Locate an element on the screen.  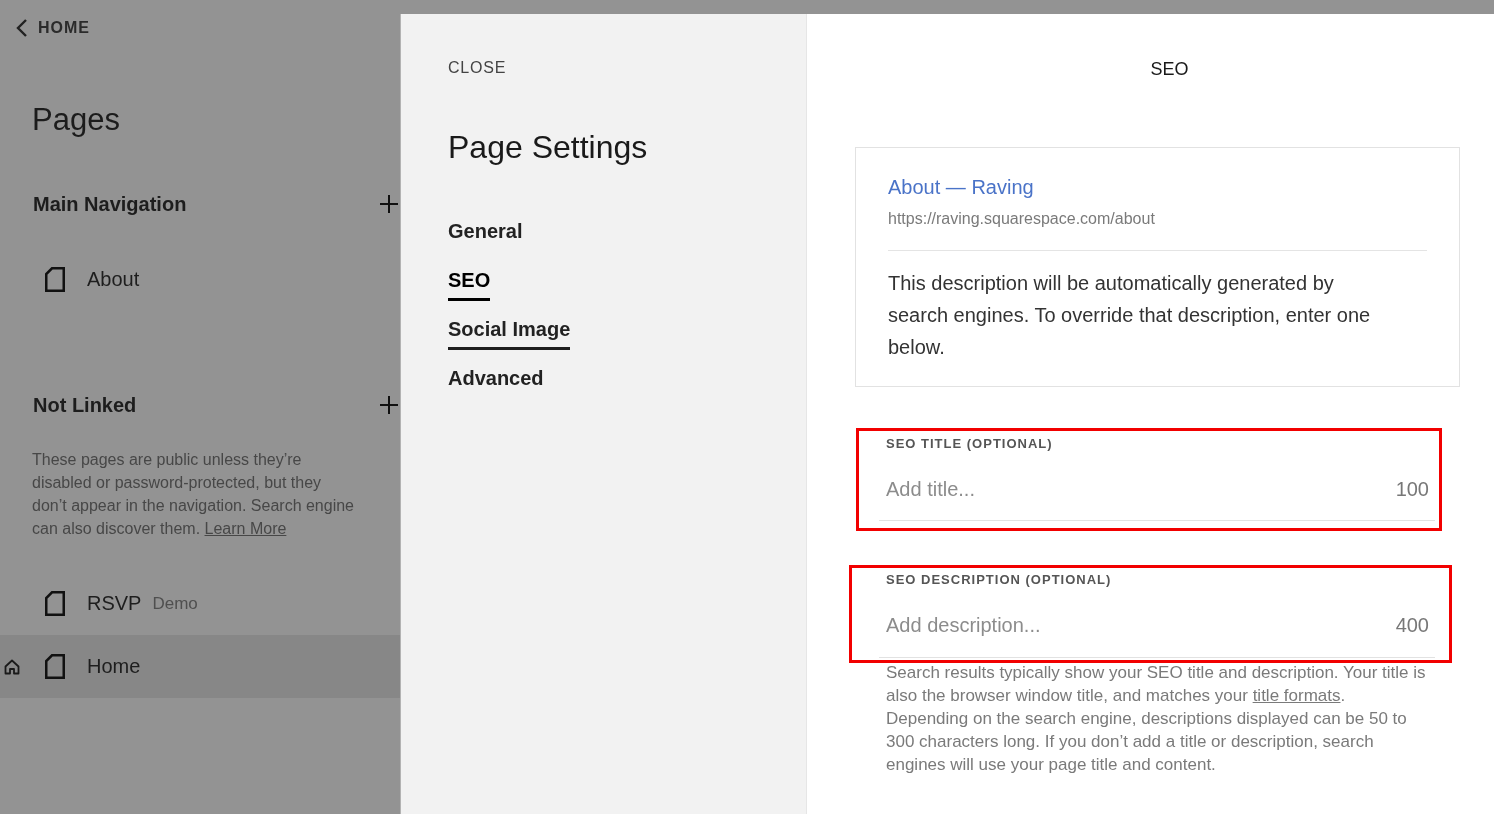
field-label: SEO TITLE (OPTIONAL) is located at coordinates (969, 444).